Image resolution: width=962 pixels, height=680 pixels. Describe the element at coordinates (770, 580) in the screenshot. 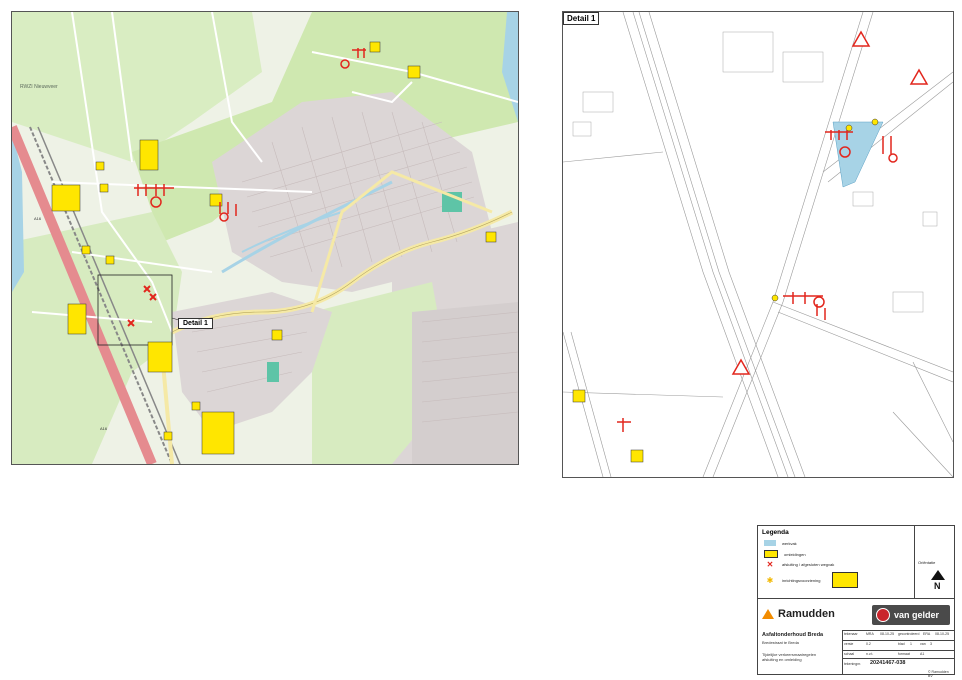

I see `sun-icon: ✱` at that location.